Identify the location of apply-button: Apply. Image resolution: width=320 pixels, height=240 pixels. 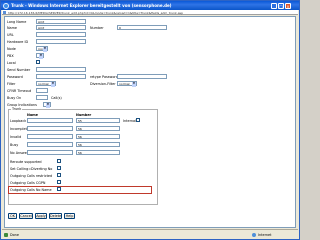
(41, 216).